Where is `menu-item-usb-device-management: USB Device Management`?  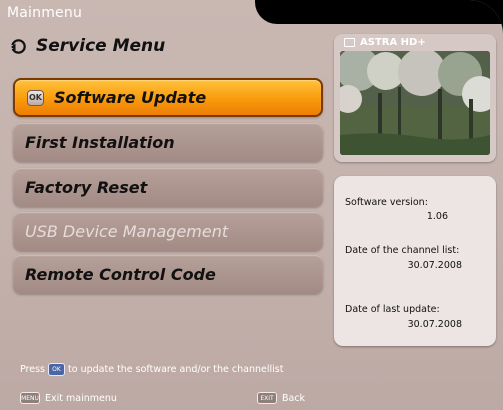 menu-item-usb-device-management: USB Device Management is located at coordinates (168, 231).